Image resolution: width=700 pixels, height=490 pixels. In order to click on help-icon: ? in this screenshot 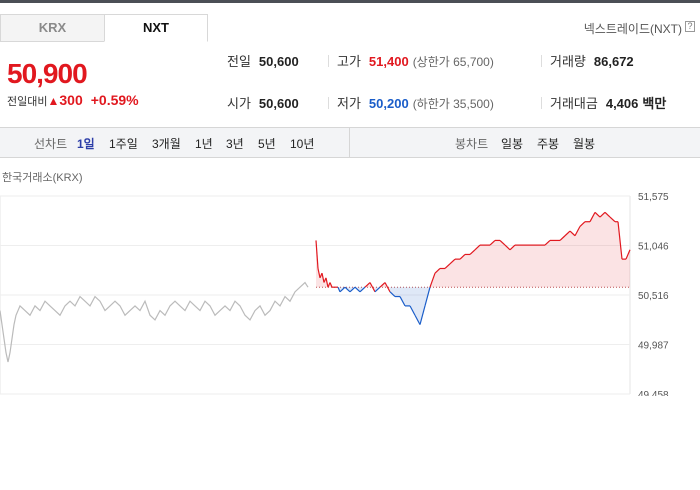, I will do `click(690, 26)`.